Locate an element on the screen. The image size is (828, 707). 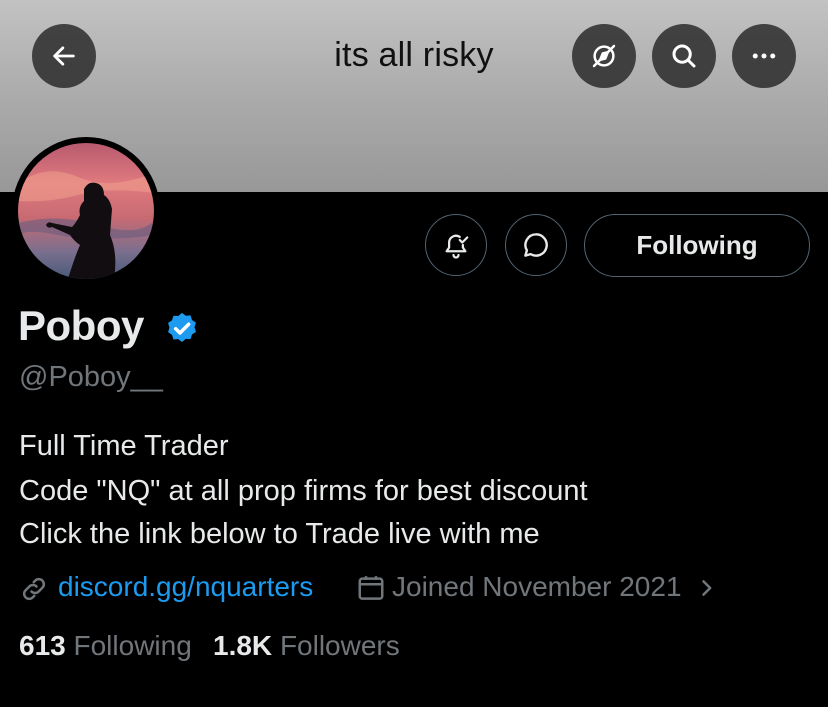
more-button is located at coordinates (764, 56).